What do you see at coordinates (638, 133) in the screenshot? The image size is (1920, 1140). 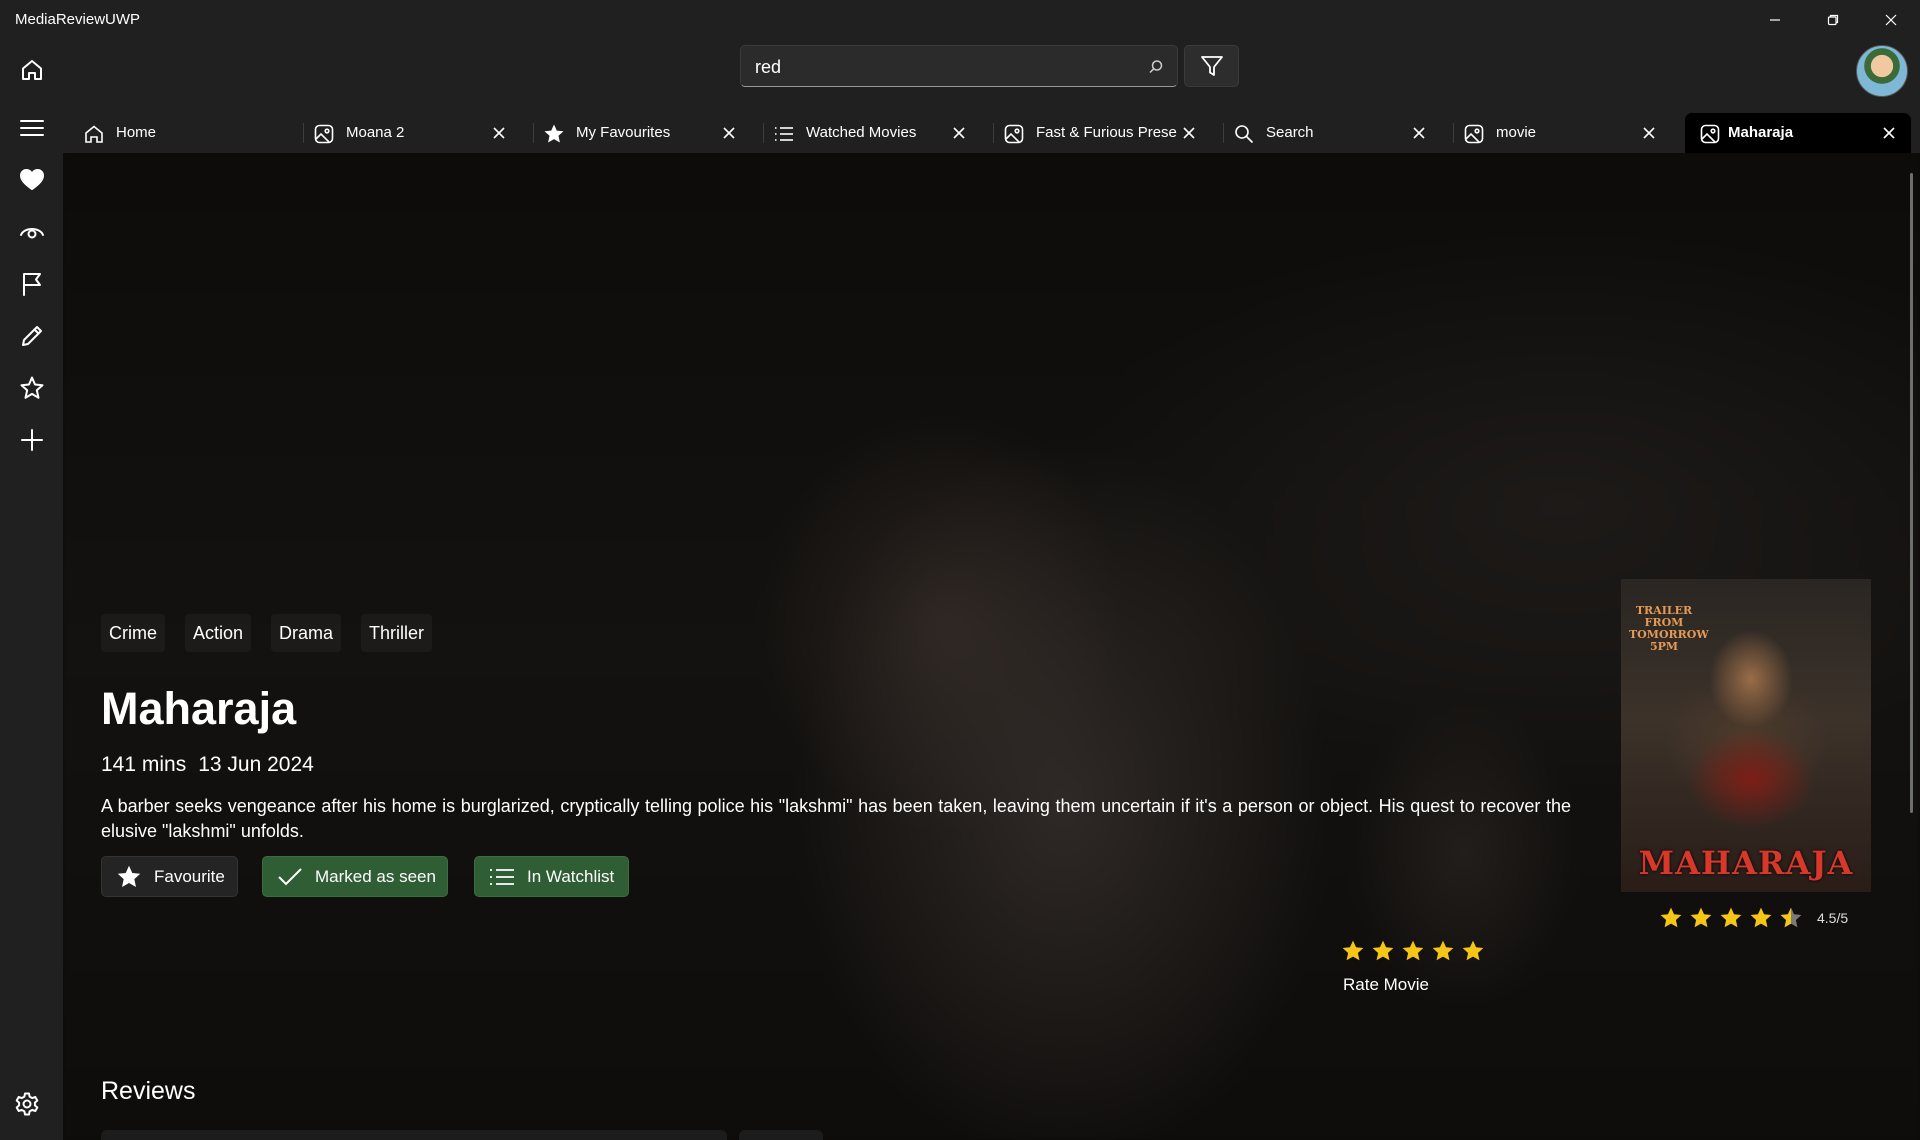 I see `tab-my-favourites: My Favourites` at bounding box center [638, 133].